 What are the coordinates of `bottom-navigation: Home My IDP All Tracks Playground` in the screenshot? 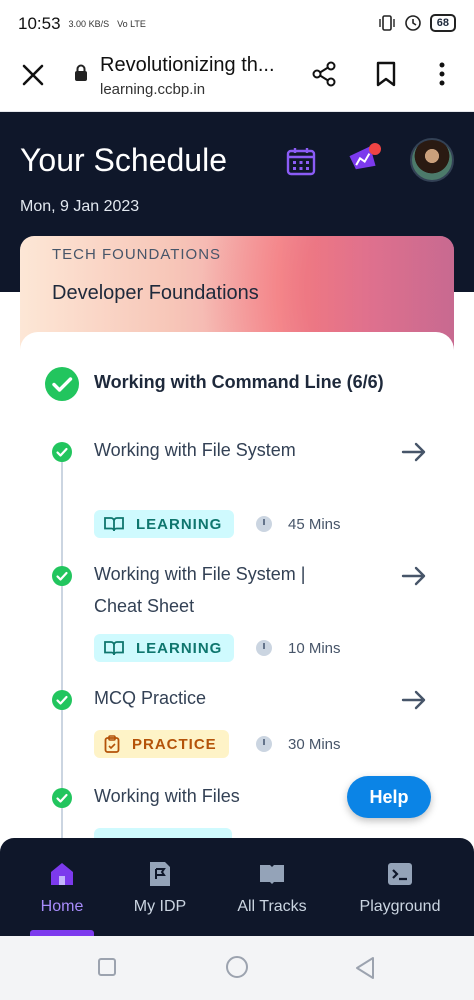 It's located at (237, 887).